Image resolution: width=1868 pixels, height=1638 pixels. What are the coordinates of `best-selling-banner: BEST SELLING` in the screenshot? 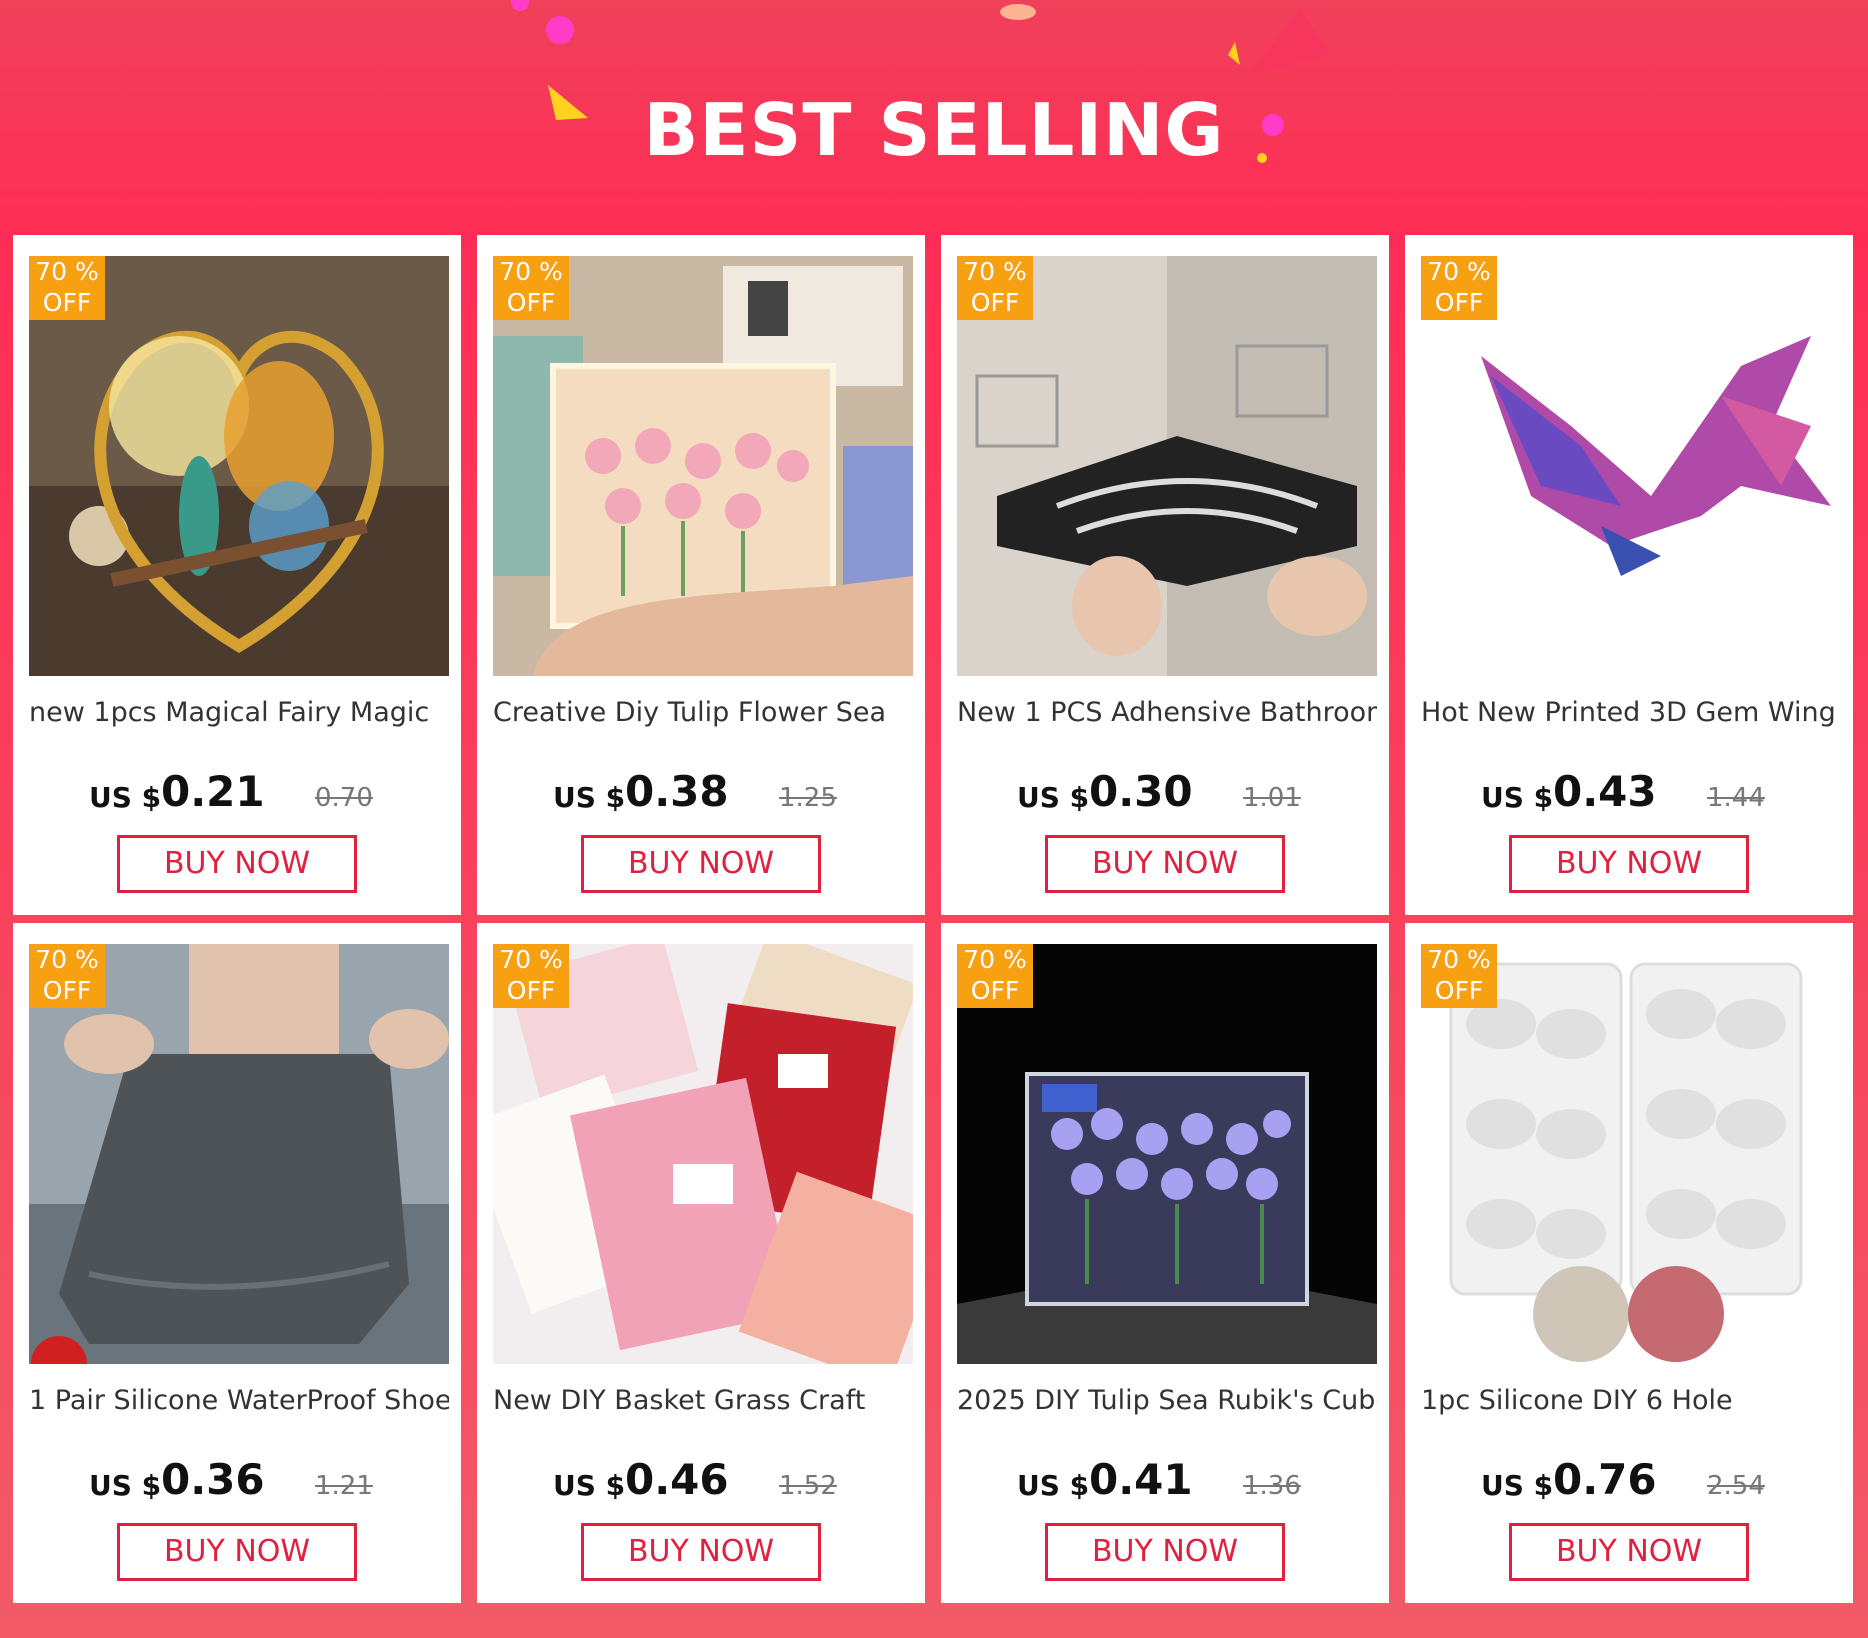 It's located at (934, 117).